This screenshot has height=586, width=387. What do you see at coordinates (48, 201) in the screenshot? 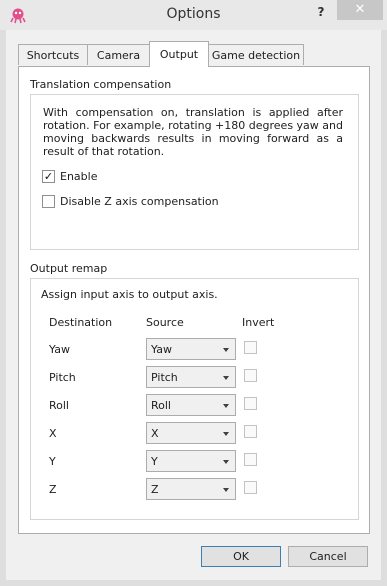
I see `disable-z-checkbox` at bounding box center [48, 201].